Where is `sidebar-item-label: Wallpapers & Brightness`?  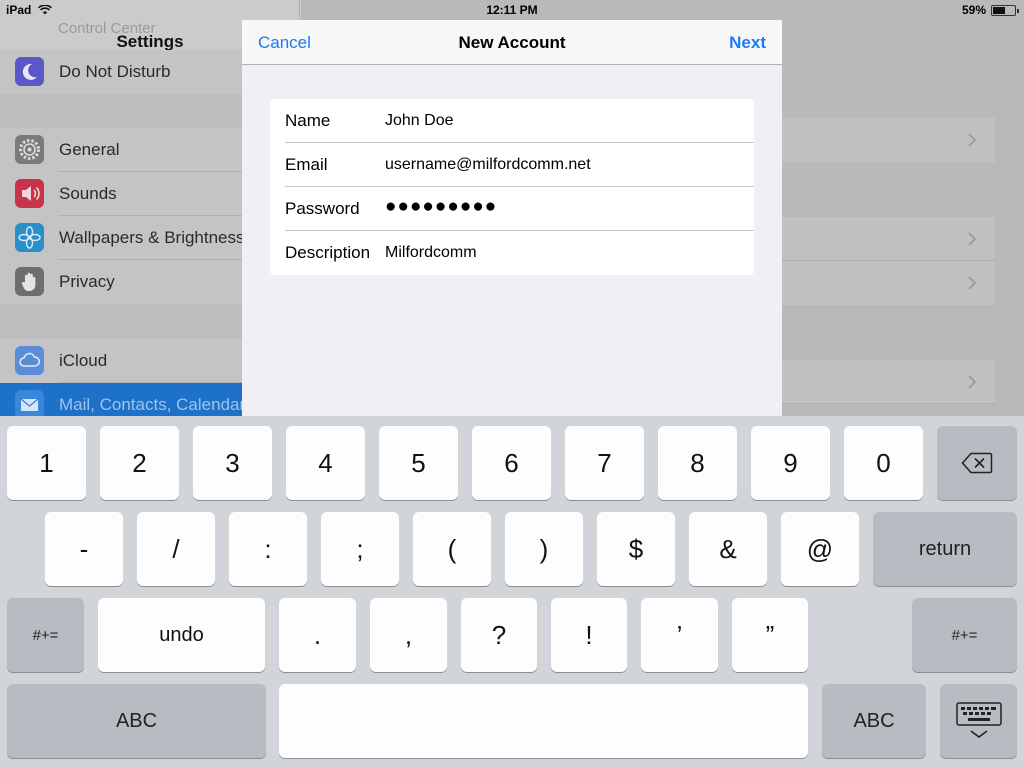 sidebar-item-label: Wallpapers & Brightness is located at coordinates (152, 237).